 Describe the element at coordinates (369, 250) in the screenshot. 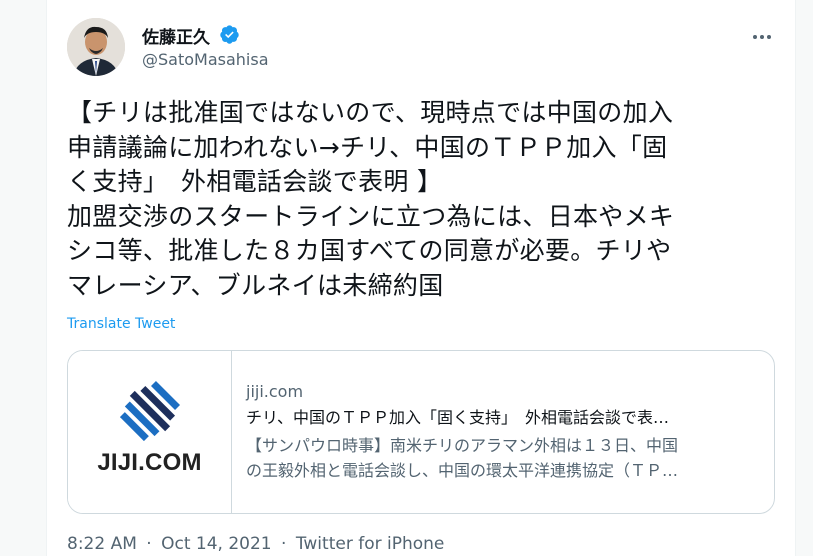

I see `tweet-text-line: シコ等、批准した８カ国すべての同意が必要。チリや` at that location.